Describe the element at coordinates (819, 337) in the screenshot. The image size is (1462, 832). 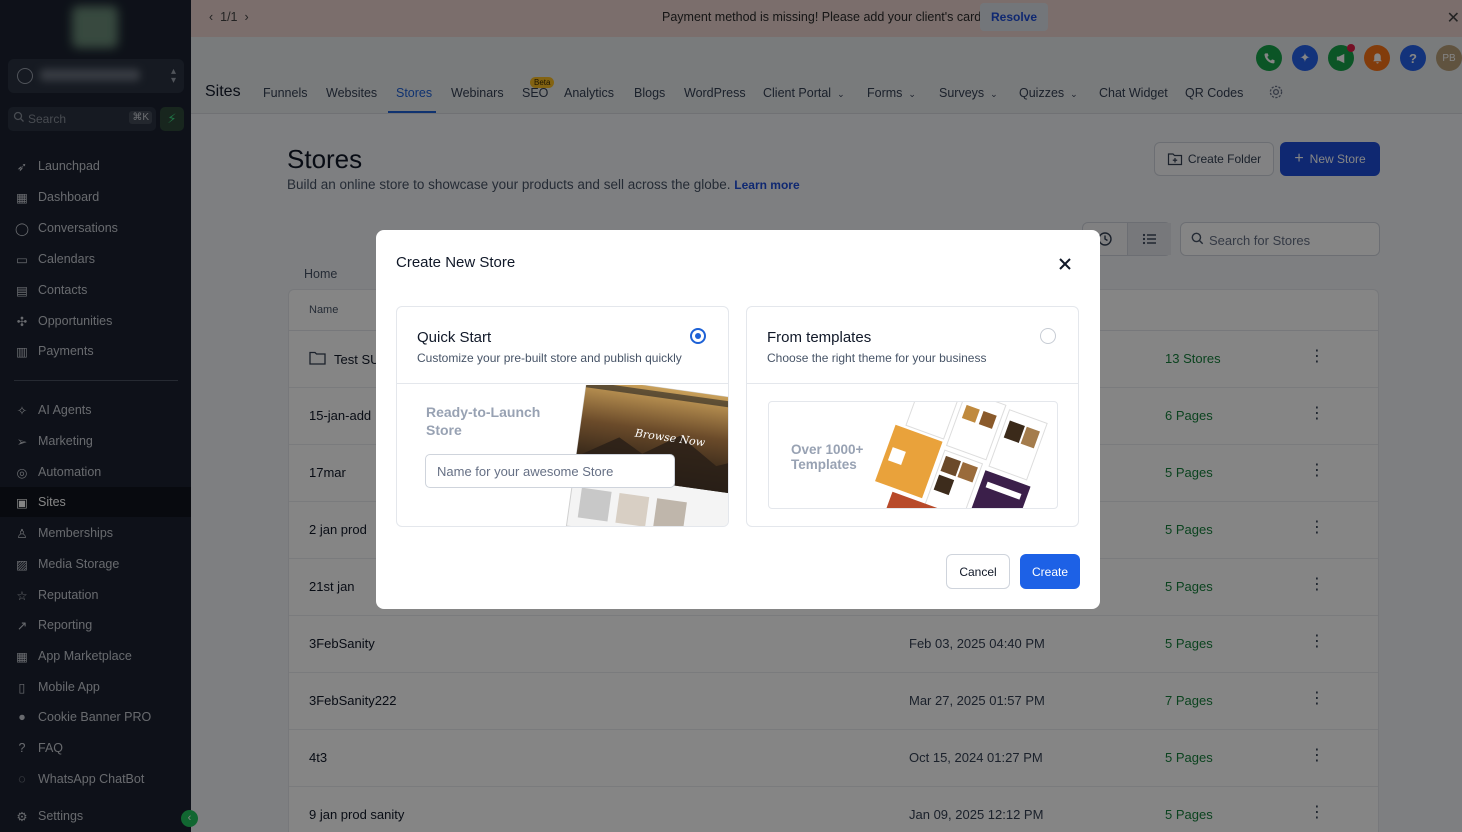
I see `templates-title: From templates` at that location.